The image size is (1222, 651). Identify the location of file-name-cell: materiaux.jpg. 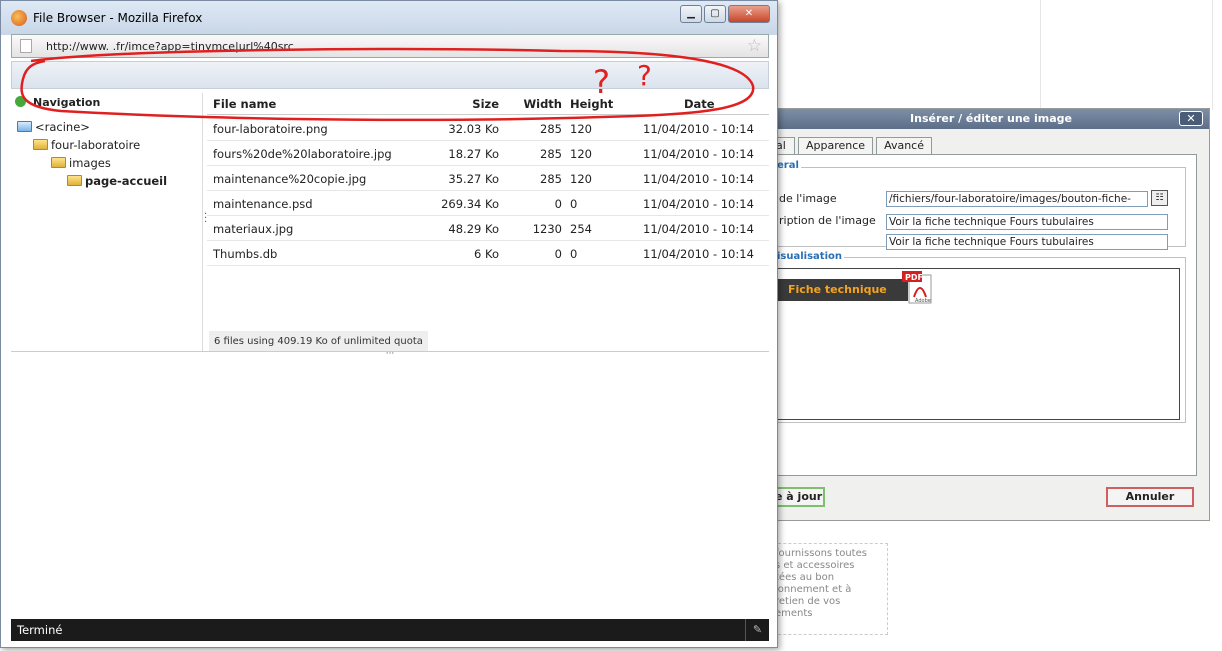
(253, 229).